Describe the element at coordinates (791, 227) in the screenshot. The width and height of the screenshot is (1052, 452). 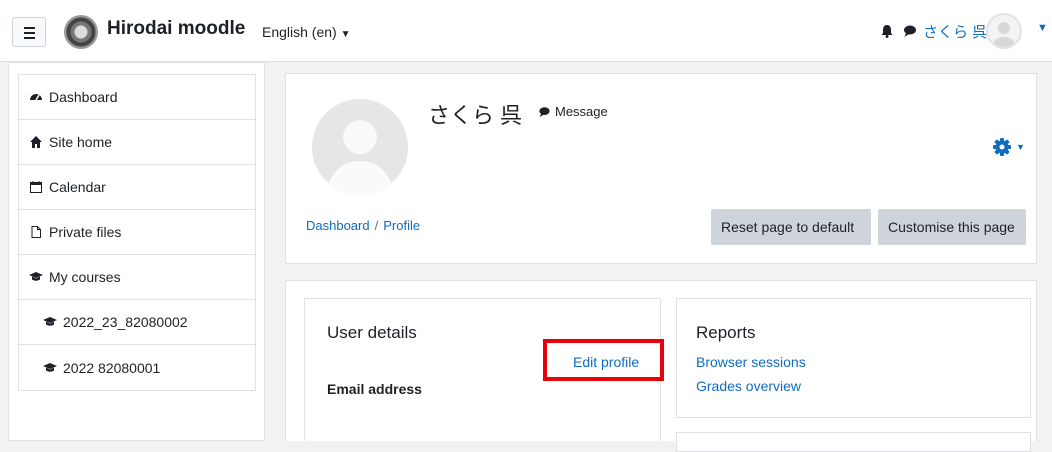
I see `reset-page-button: Reset page to default` at that location.